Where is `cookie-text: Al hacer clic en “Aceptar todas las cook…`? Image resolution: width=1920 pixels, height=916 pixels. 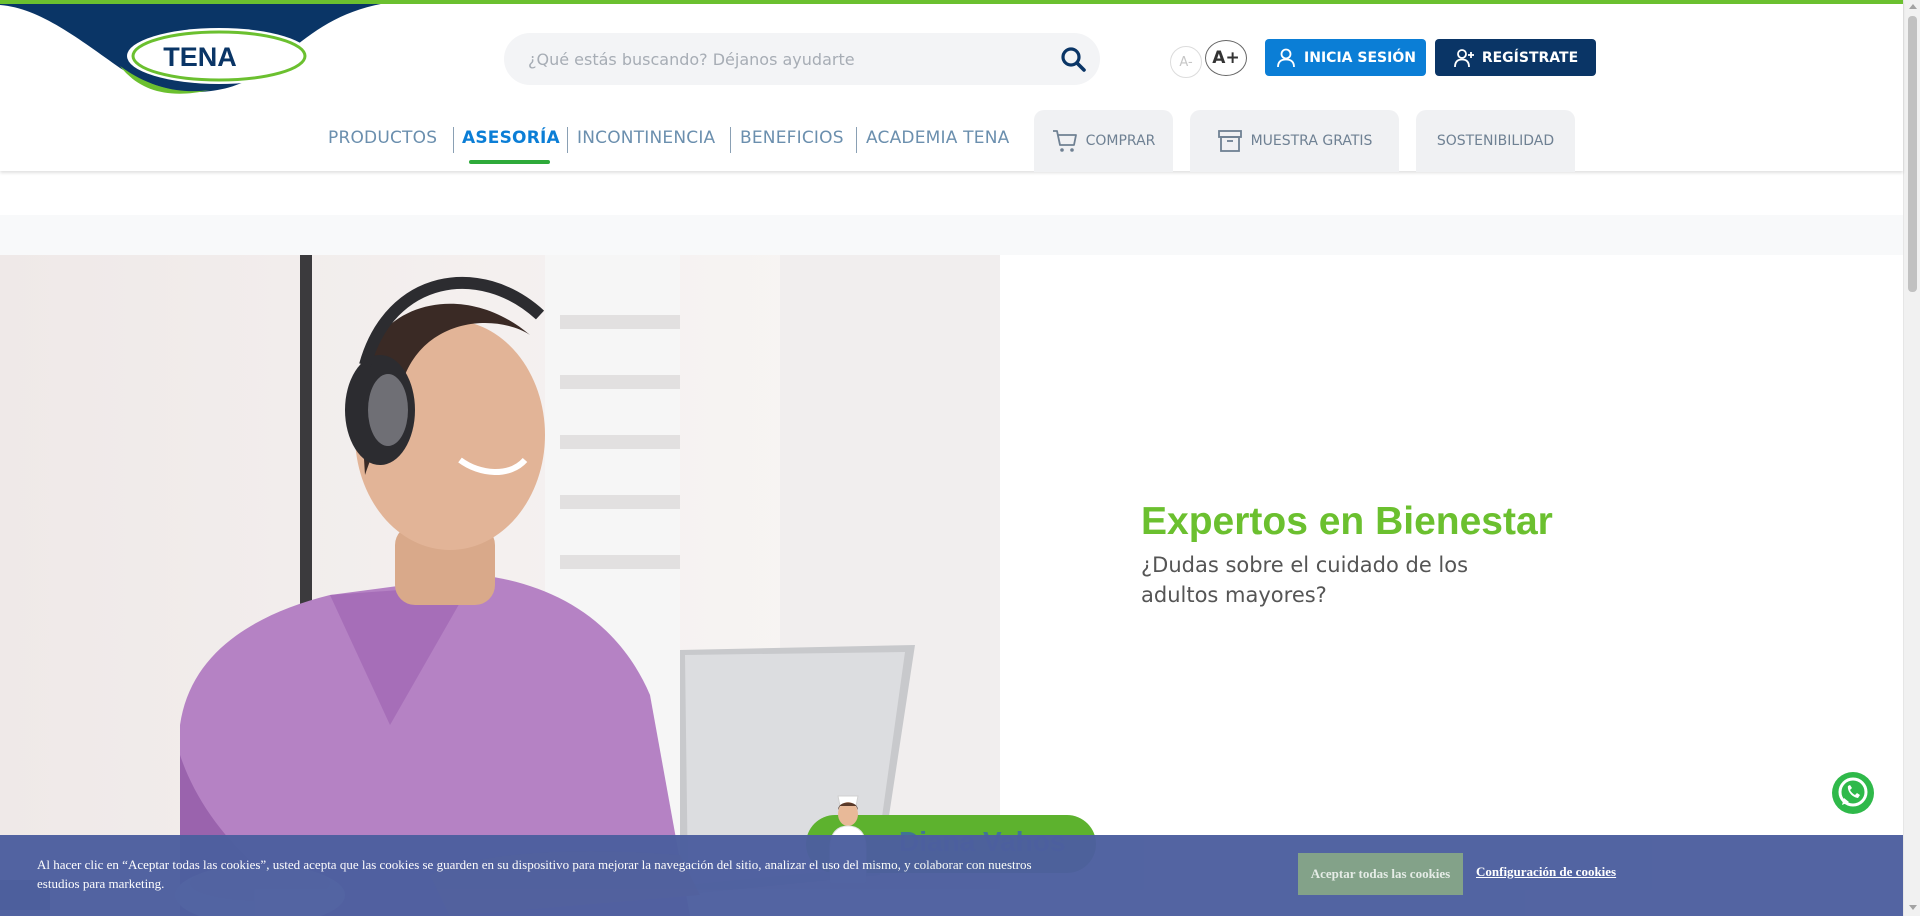 cookie-text: Al hacer clic en “Aceptar todas las cook… is located at coordinates (534, 874).